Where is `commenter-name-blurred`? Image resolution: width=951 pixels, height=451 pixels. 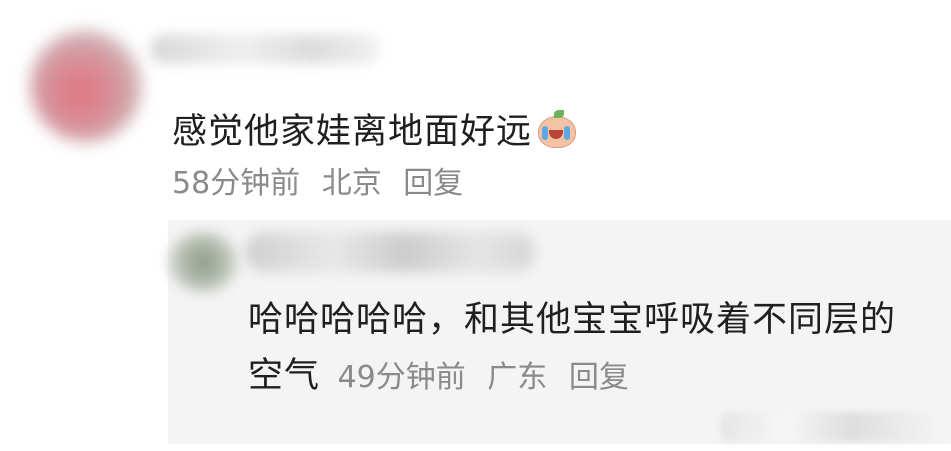 commenter-name-blurred is located at coordinates (265, 49).